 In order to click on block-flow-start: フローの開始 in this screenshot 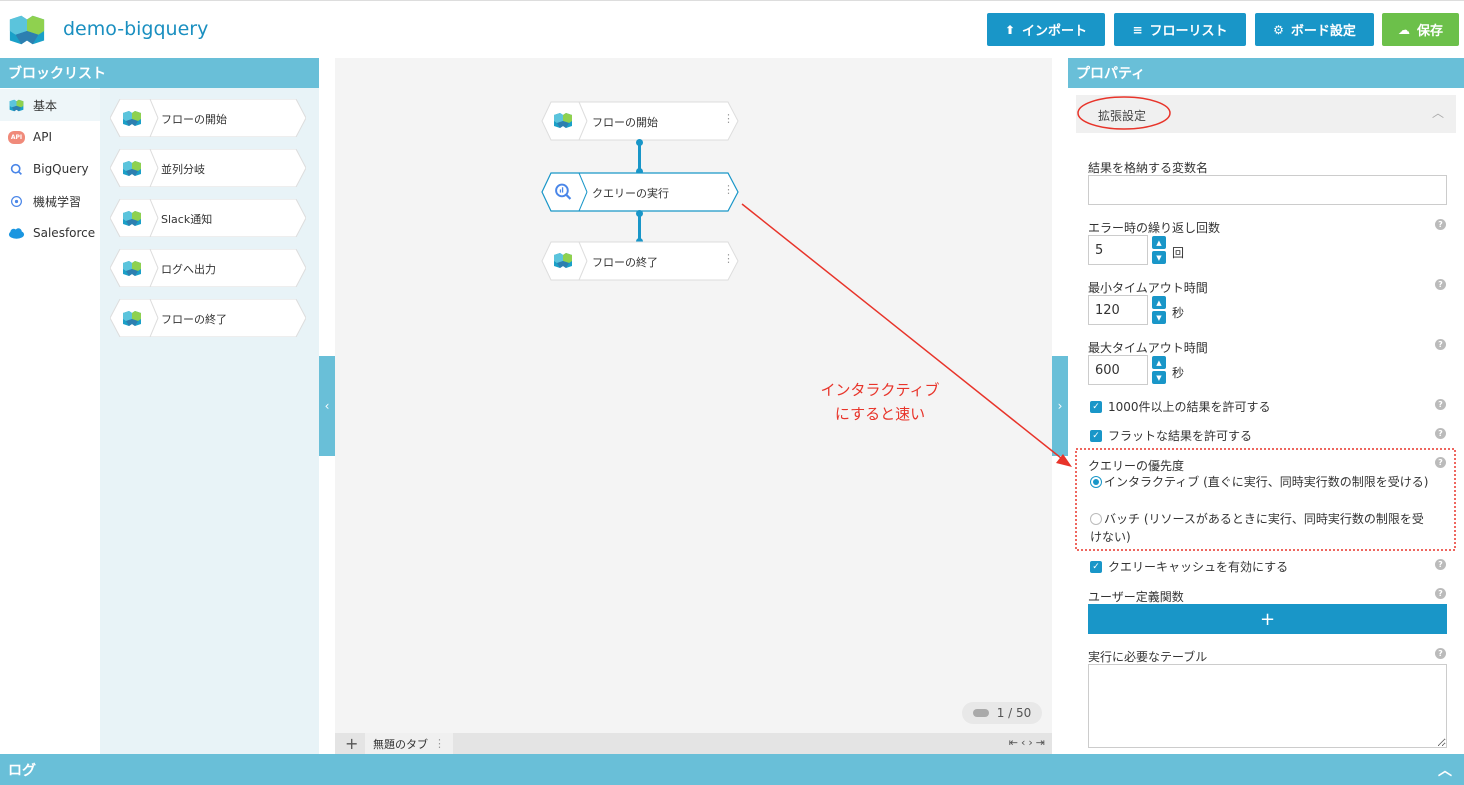, I will do `click(208, 118)`.